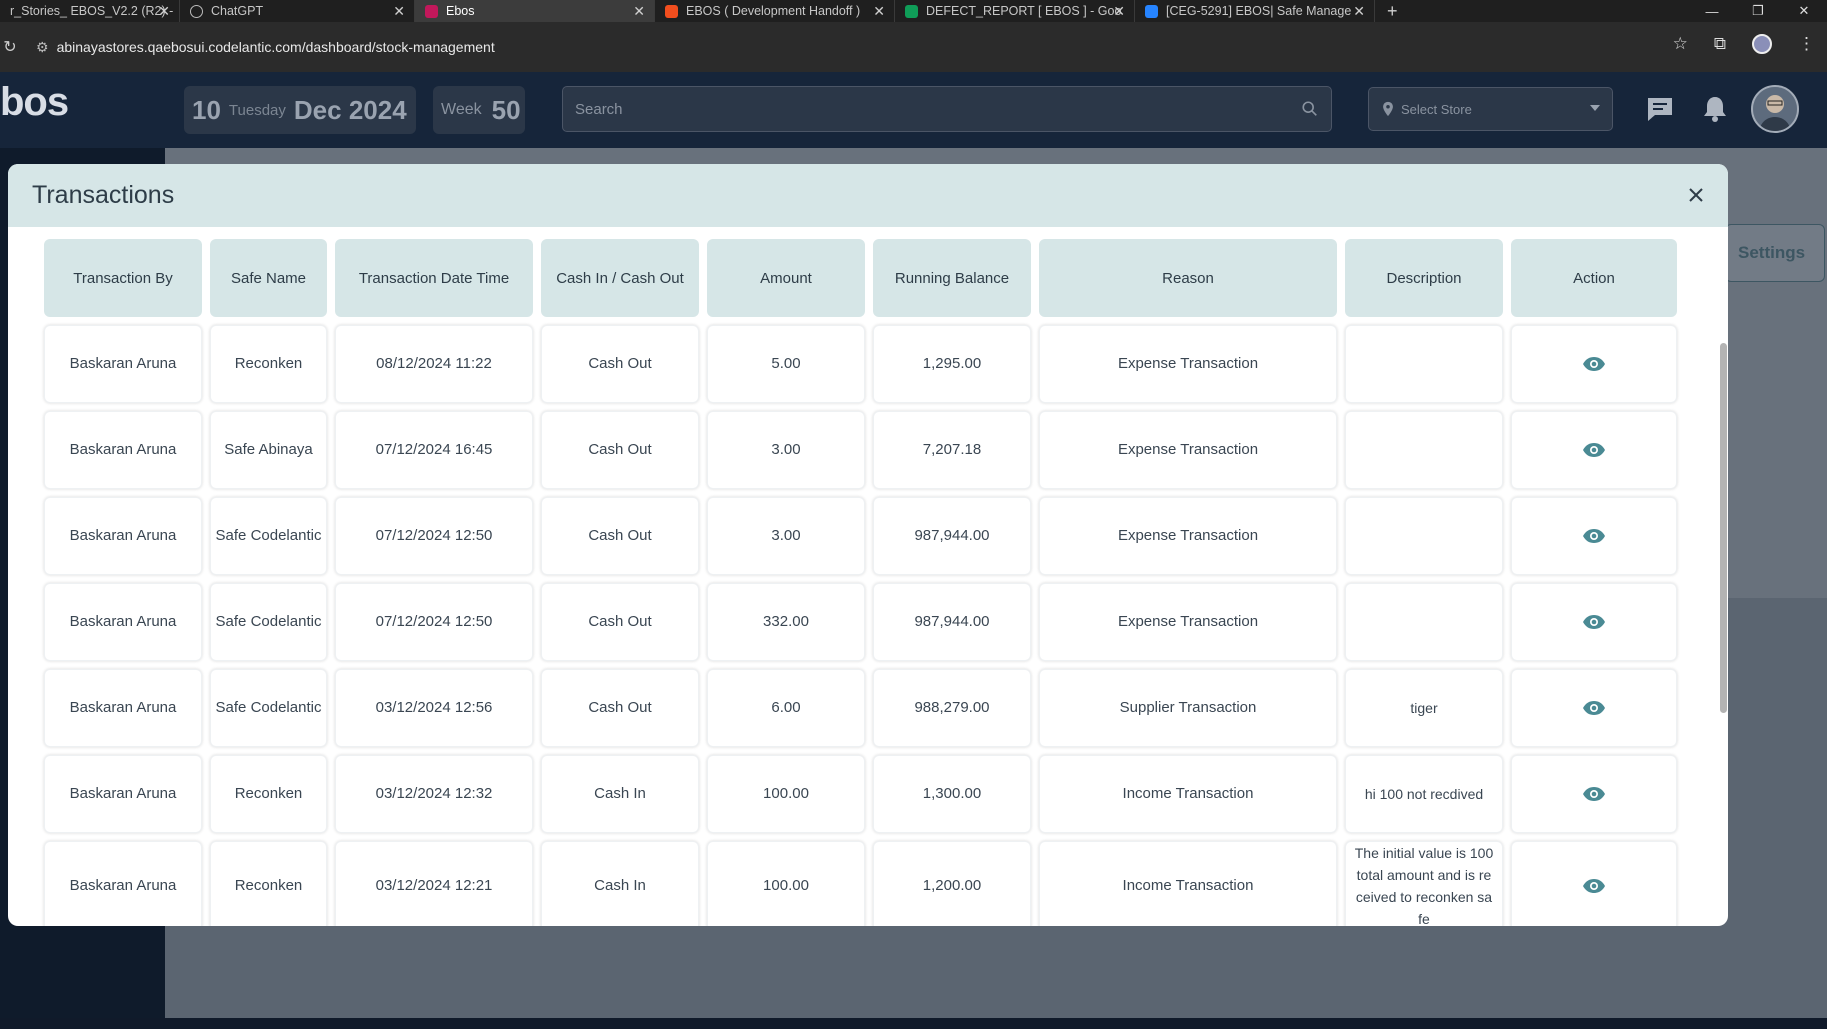 This screenshot has height=1029, width=1827. I want to click on taskbar, so click(913, 1023).